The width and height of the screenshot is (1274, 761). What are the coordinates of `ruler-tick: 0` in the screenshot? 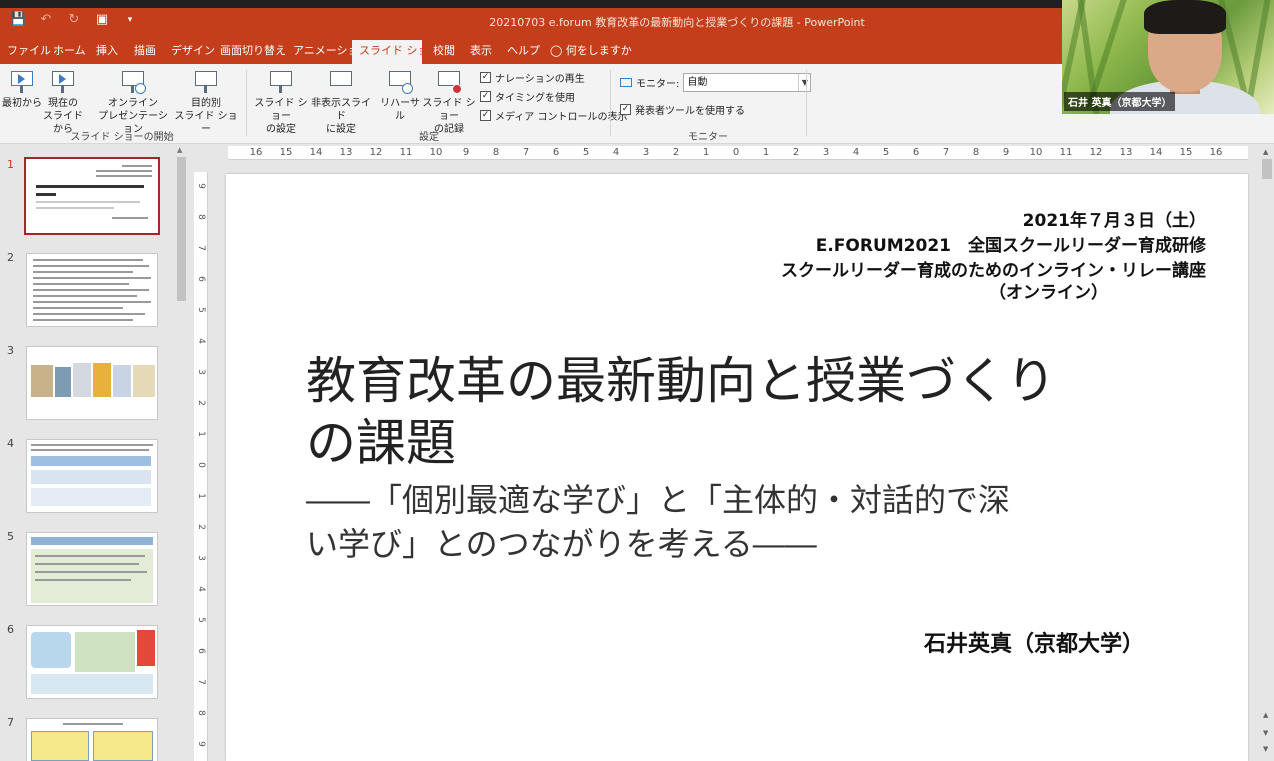 It's located at (201, 465).